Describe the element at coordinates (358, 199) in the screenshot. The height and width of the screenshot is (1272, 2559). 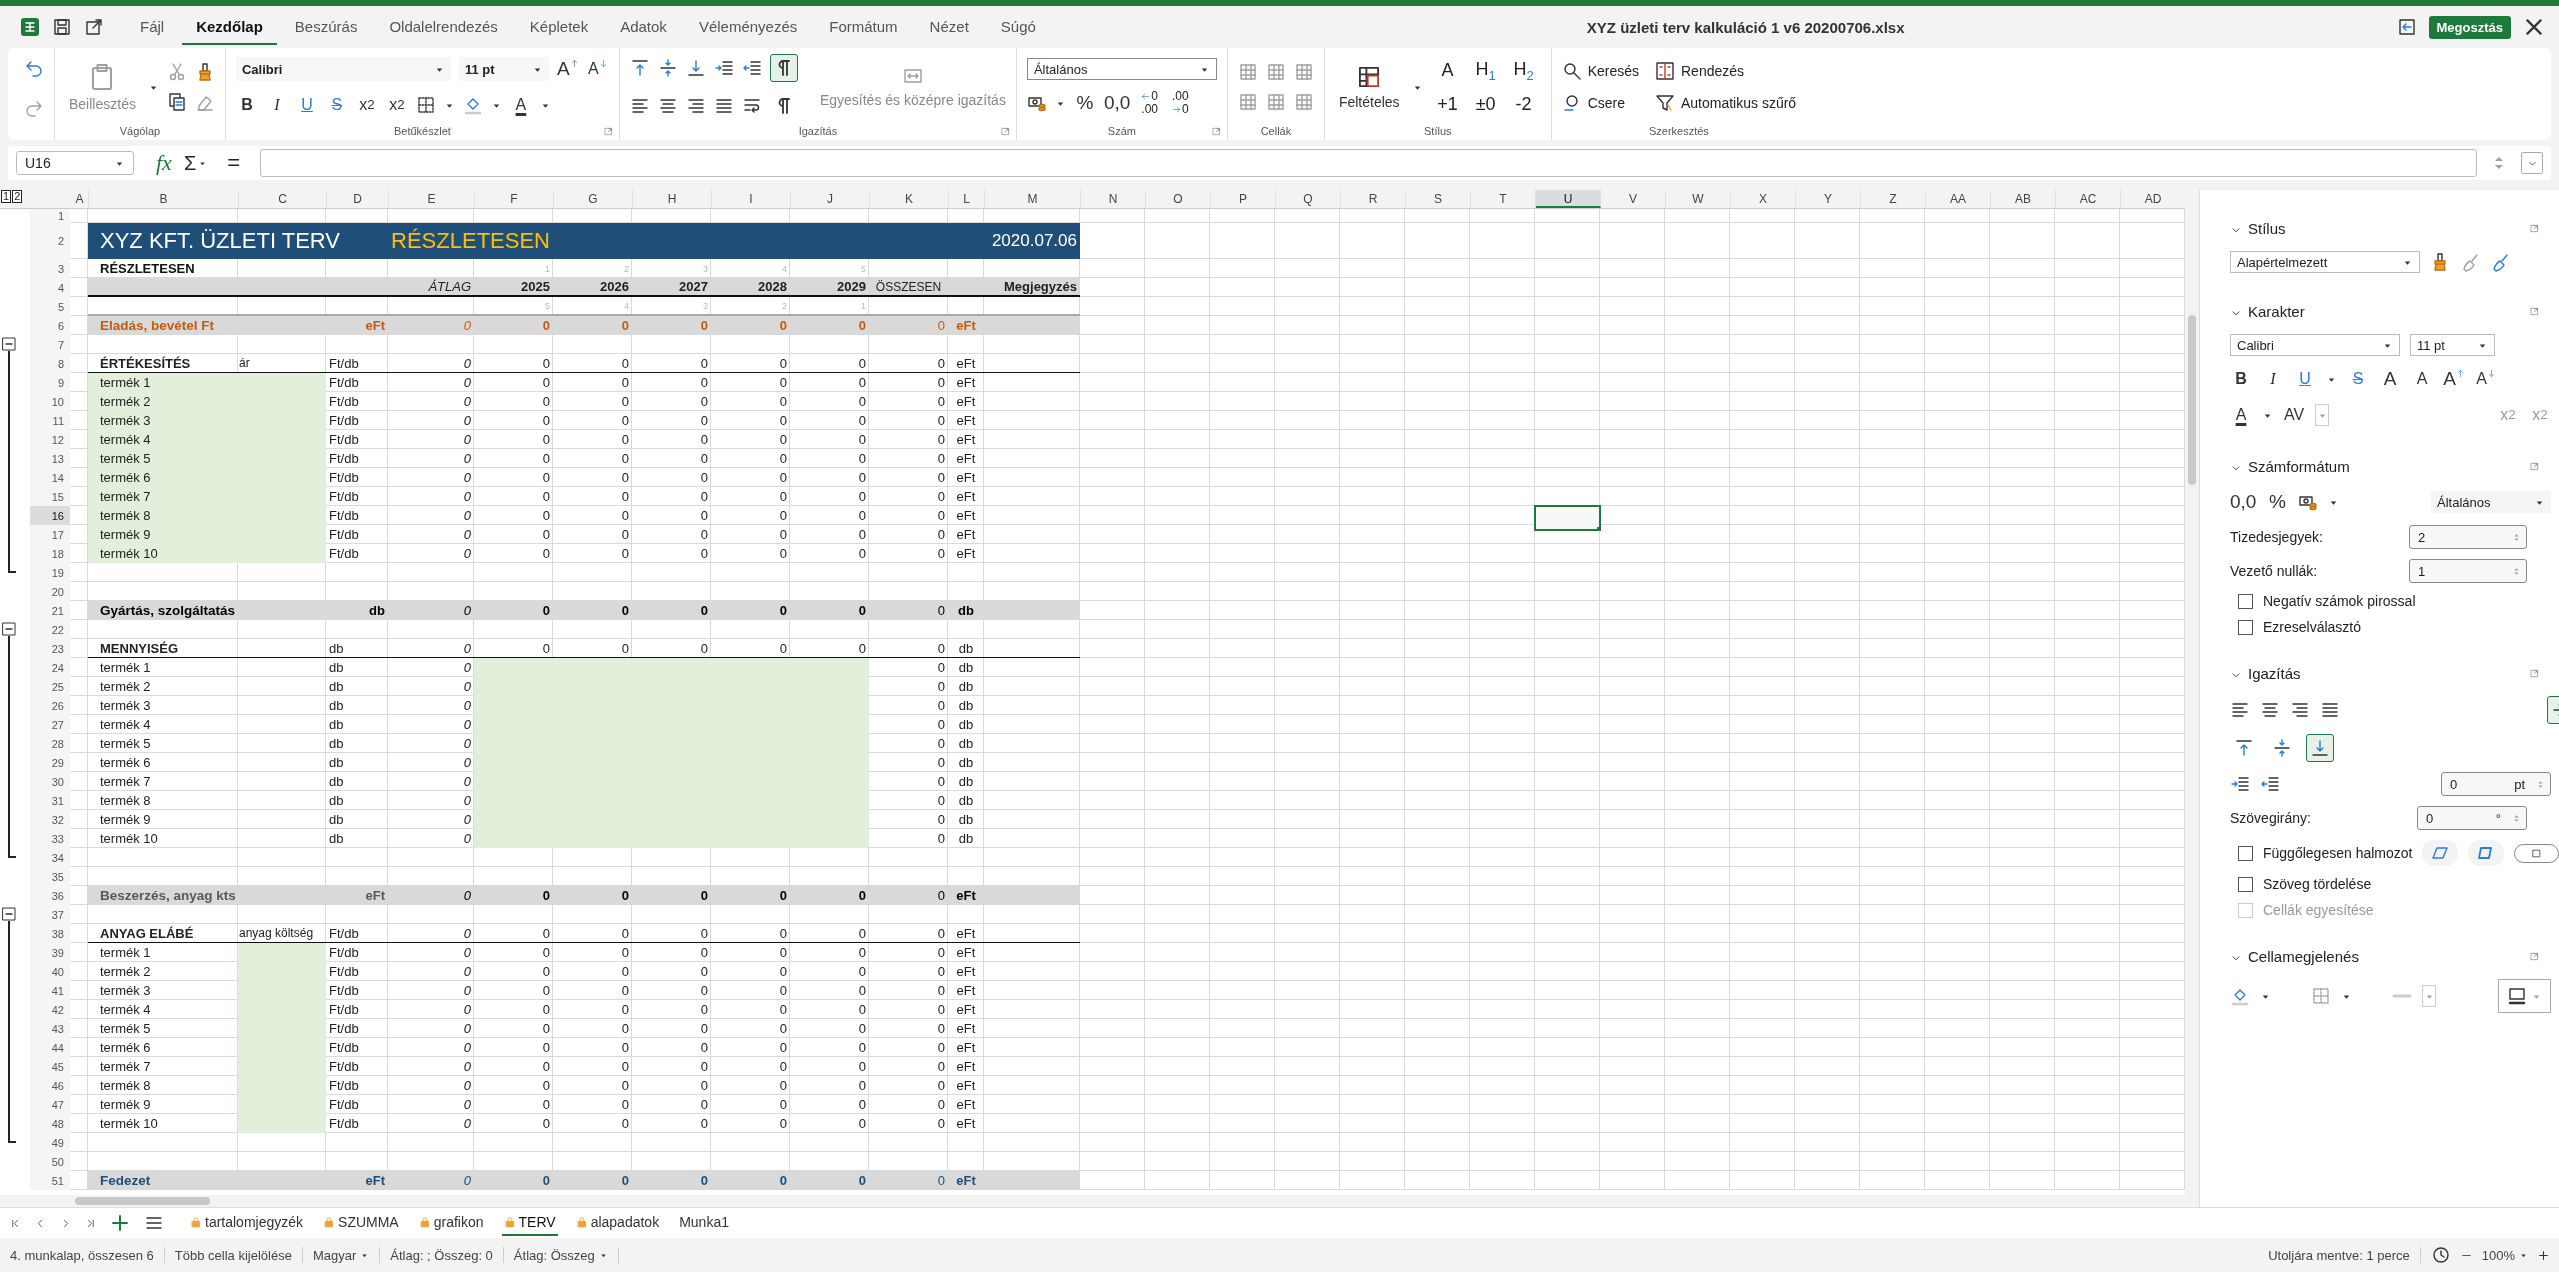
I see `column-header: D` at that location.